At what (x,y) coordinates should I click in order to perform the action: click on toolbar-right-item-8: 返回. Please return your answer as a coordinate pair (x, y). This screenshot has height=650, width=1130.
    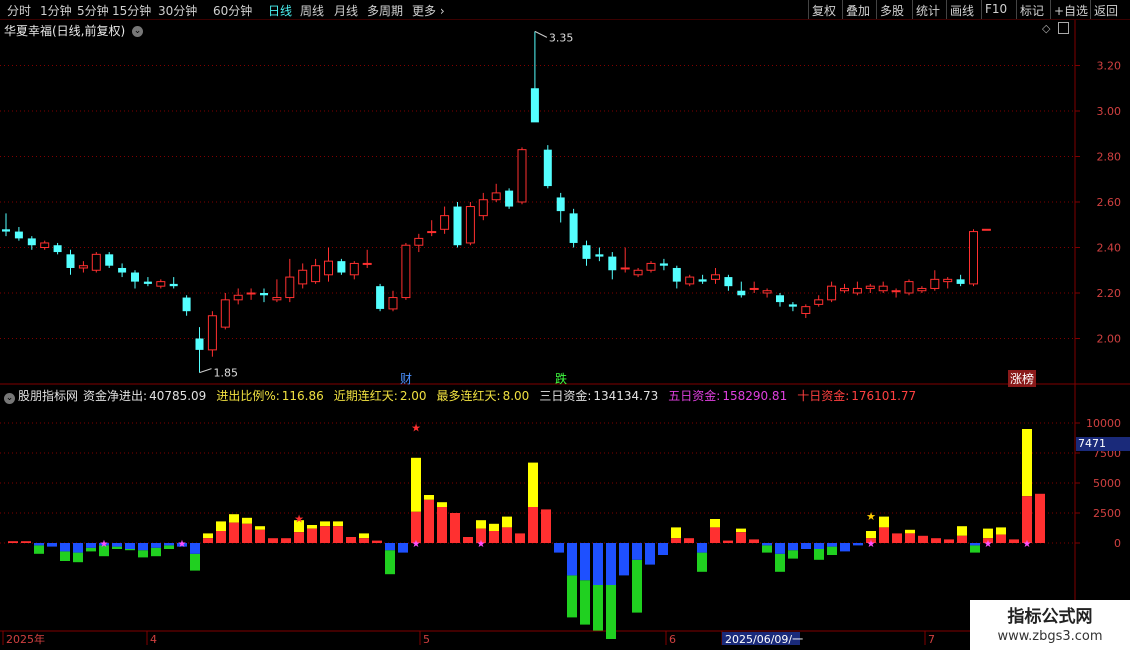
    Looking at the image, I should click on (1106, 10).